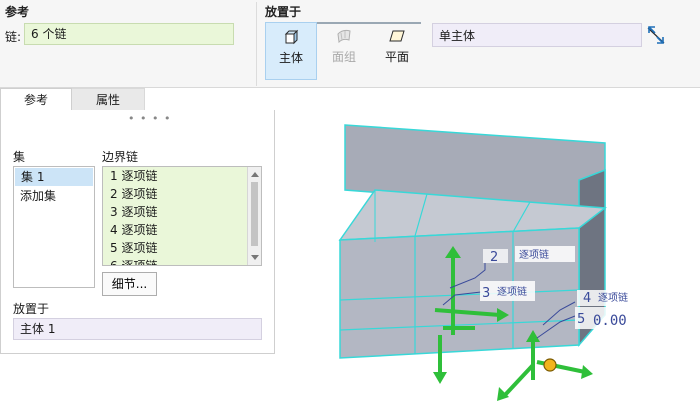  I want to click on drag-handle, so click(550, 365).